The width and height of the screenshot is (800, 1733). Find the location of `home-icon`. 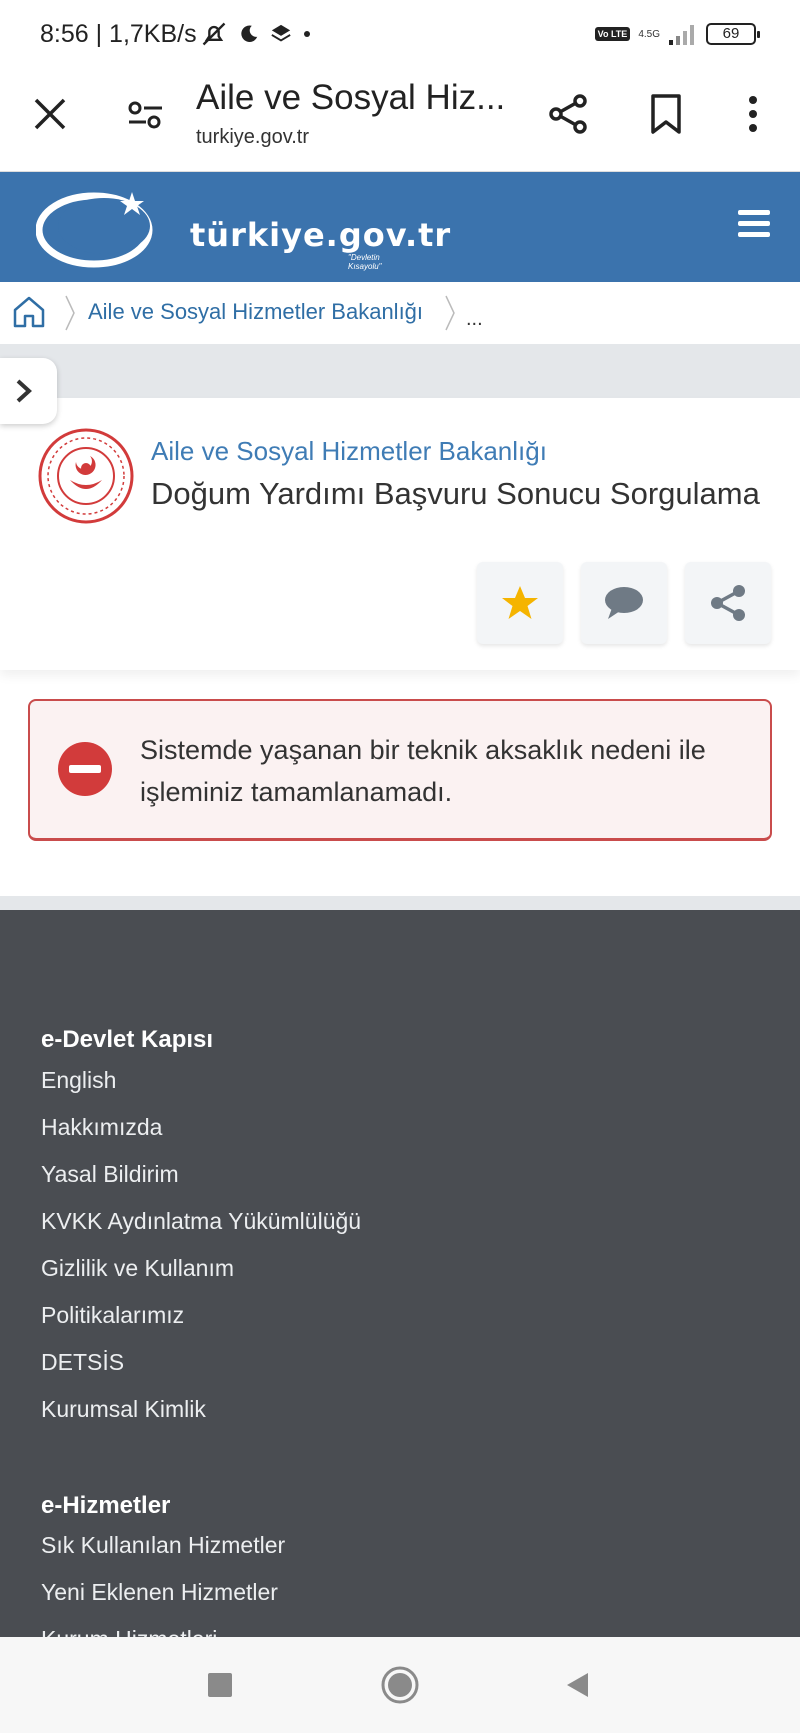

home-icon is located at coordinates (29, 312).